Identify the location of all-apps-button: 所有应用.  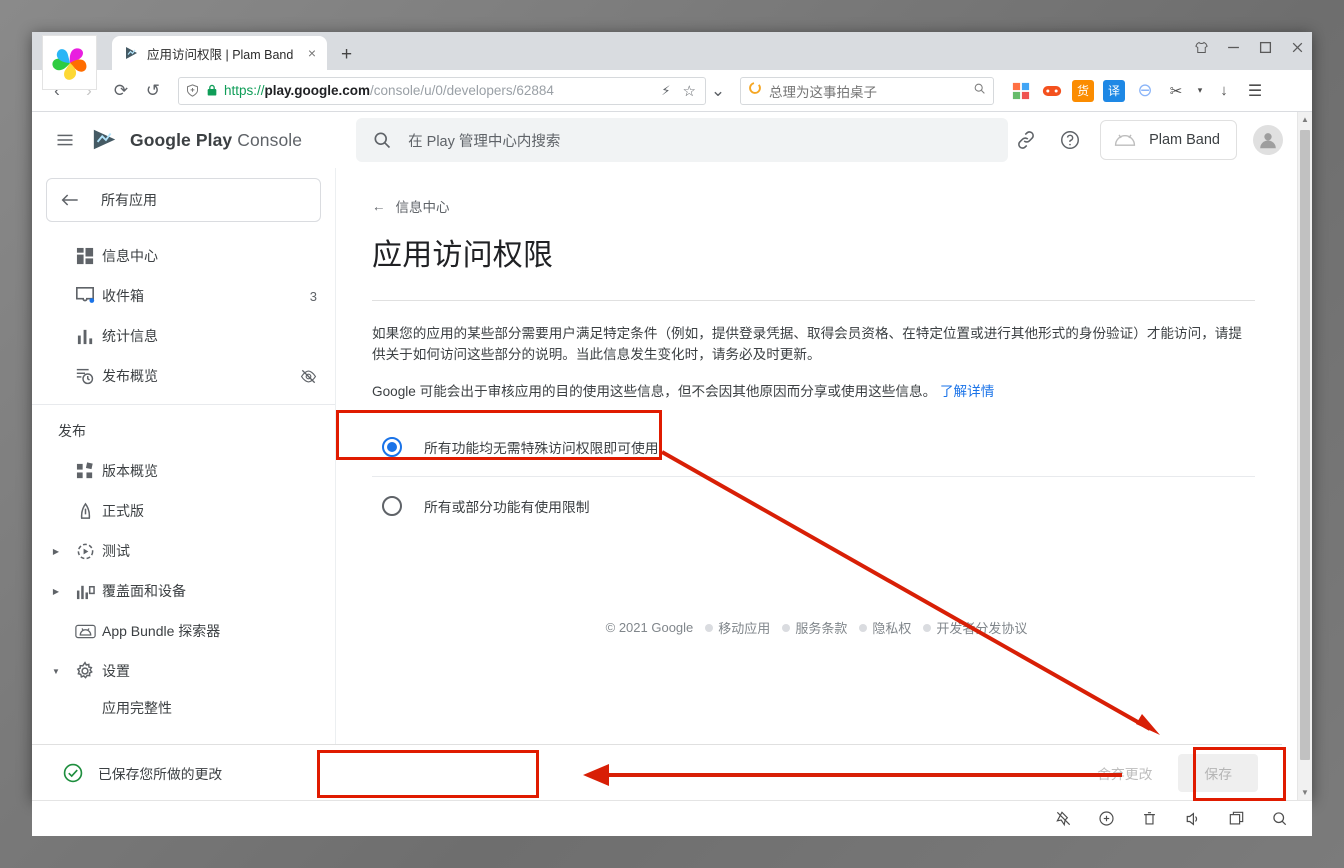
(183, 200).